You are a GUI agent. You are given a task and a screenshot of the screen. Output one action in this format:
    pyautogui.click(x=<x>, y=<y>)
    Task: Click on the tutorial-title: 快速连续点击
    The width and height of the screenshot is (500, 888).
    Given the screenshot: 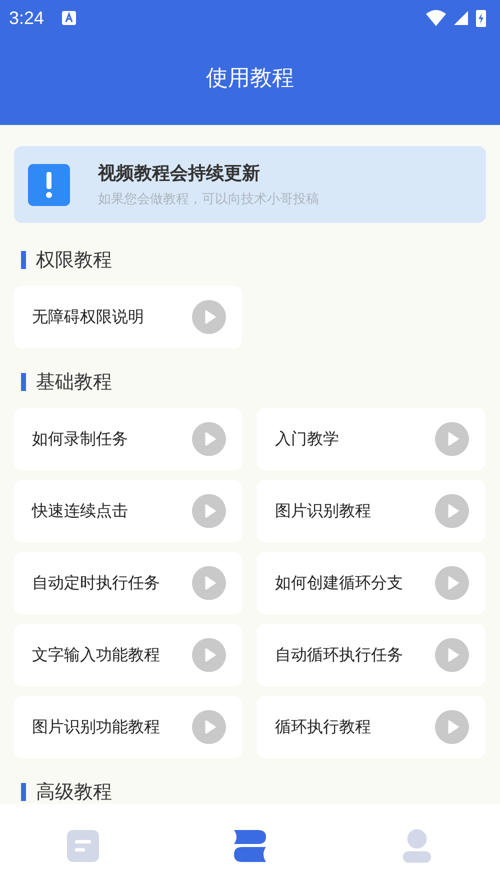 What is the action you would take?
    pyautogui.click(x=80, y=511)
    